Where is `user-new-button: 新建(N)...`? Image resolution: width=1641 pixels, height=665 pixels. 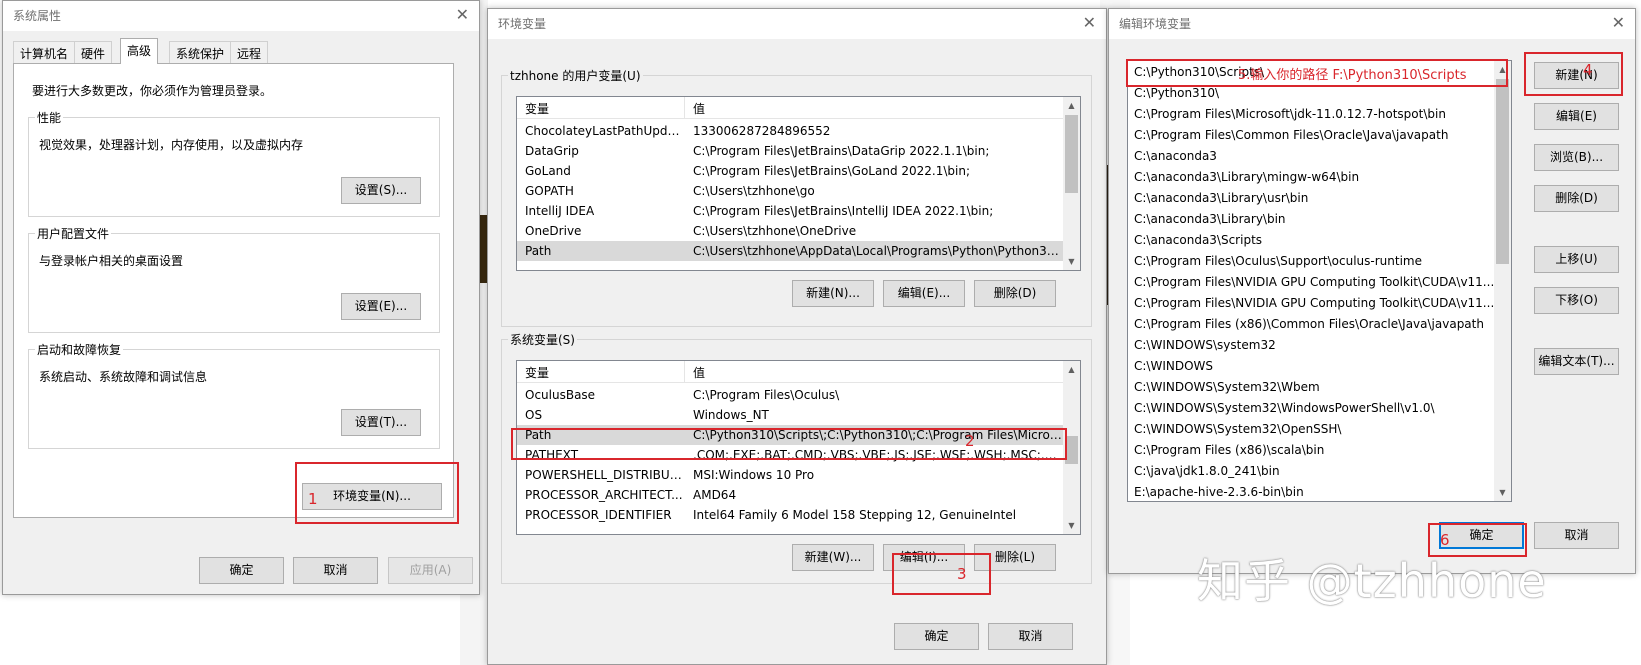 user-new-button: 新建(N)... is located at coordinates (833, 293).